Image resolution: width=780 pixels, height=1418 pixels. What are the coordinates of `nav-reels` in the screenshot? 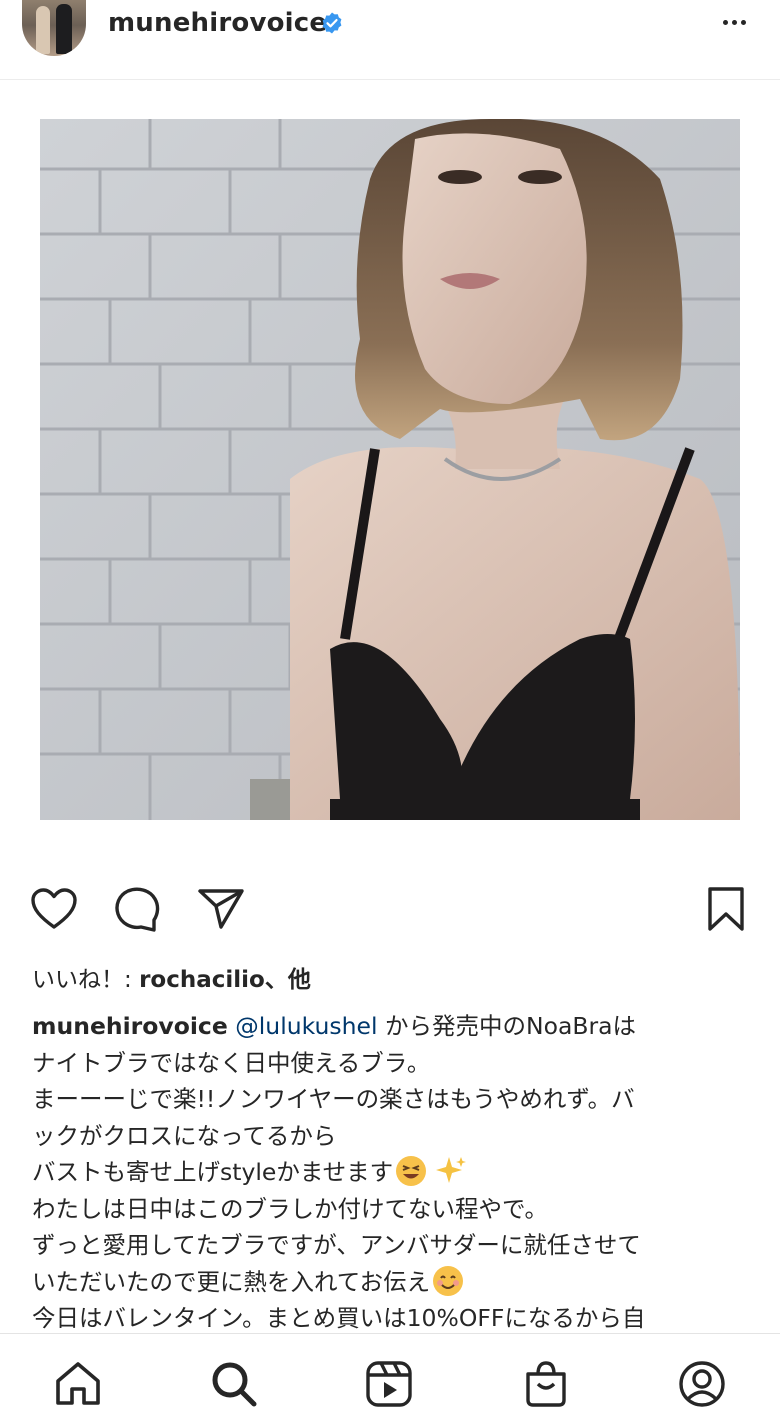 It's located at (389, 1384).